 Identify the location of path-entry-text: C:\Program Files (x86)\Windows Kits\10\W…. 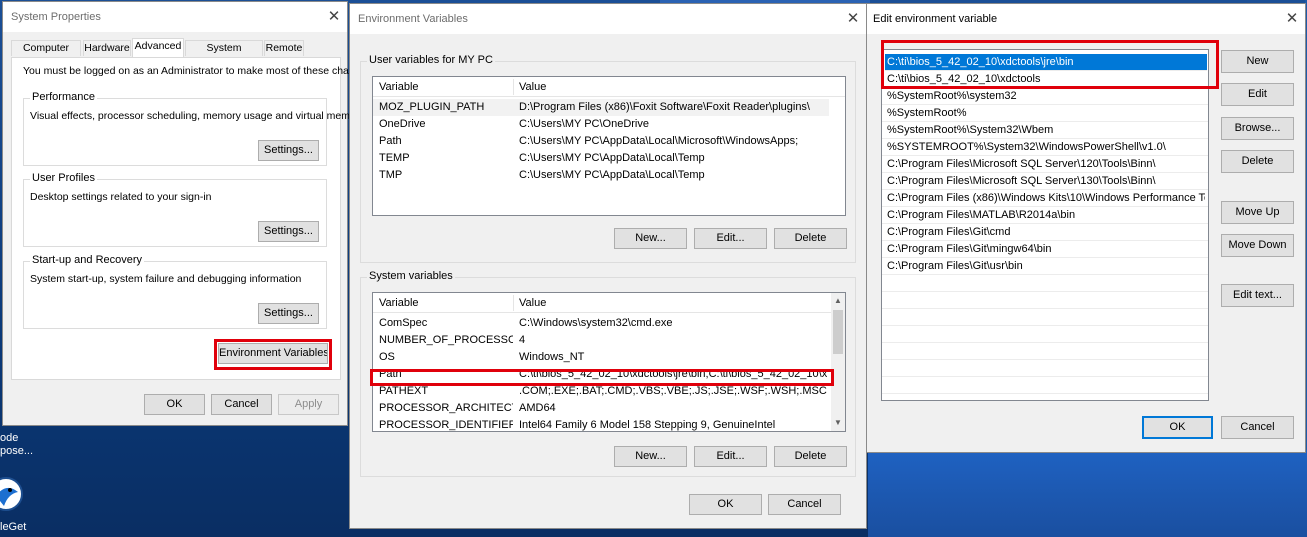
(1046, 198).